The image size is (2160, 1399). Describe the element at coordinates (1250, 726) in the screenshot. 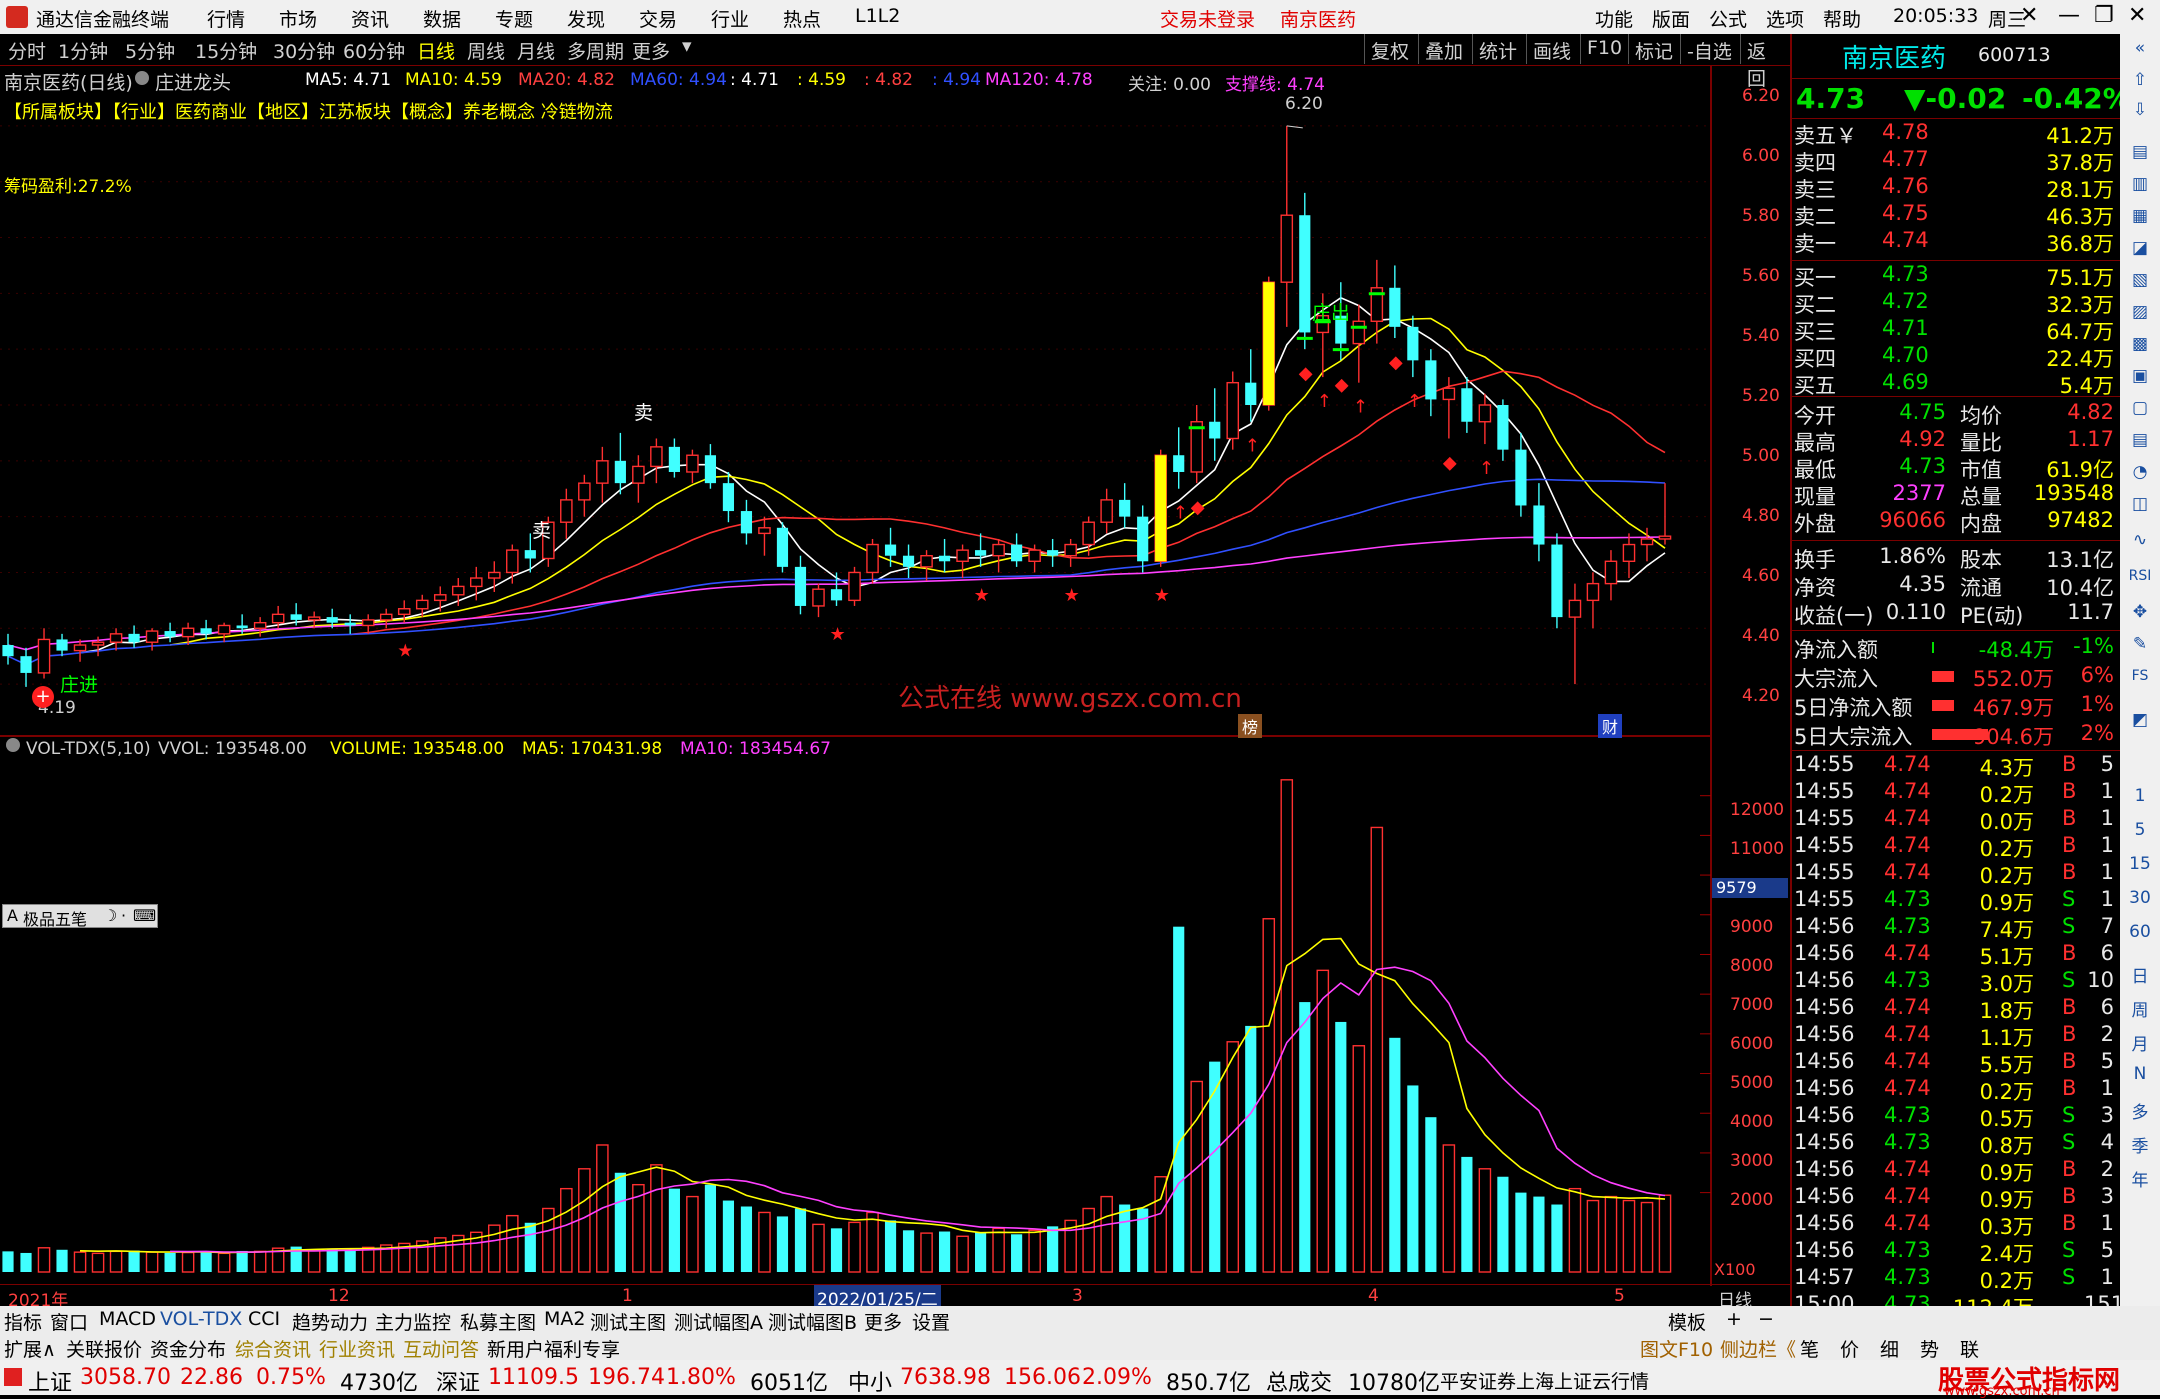

I see `bang-marker: 榜` at that location.